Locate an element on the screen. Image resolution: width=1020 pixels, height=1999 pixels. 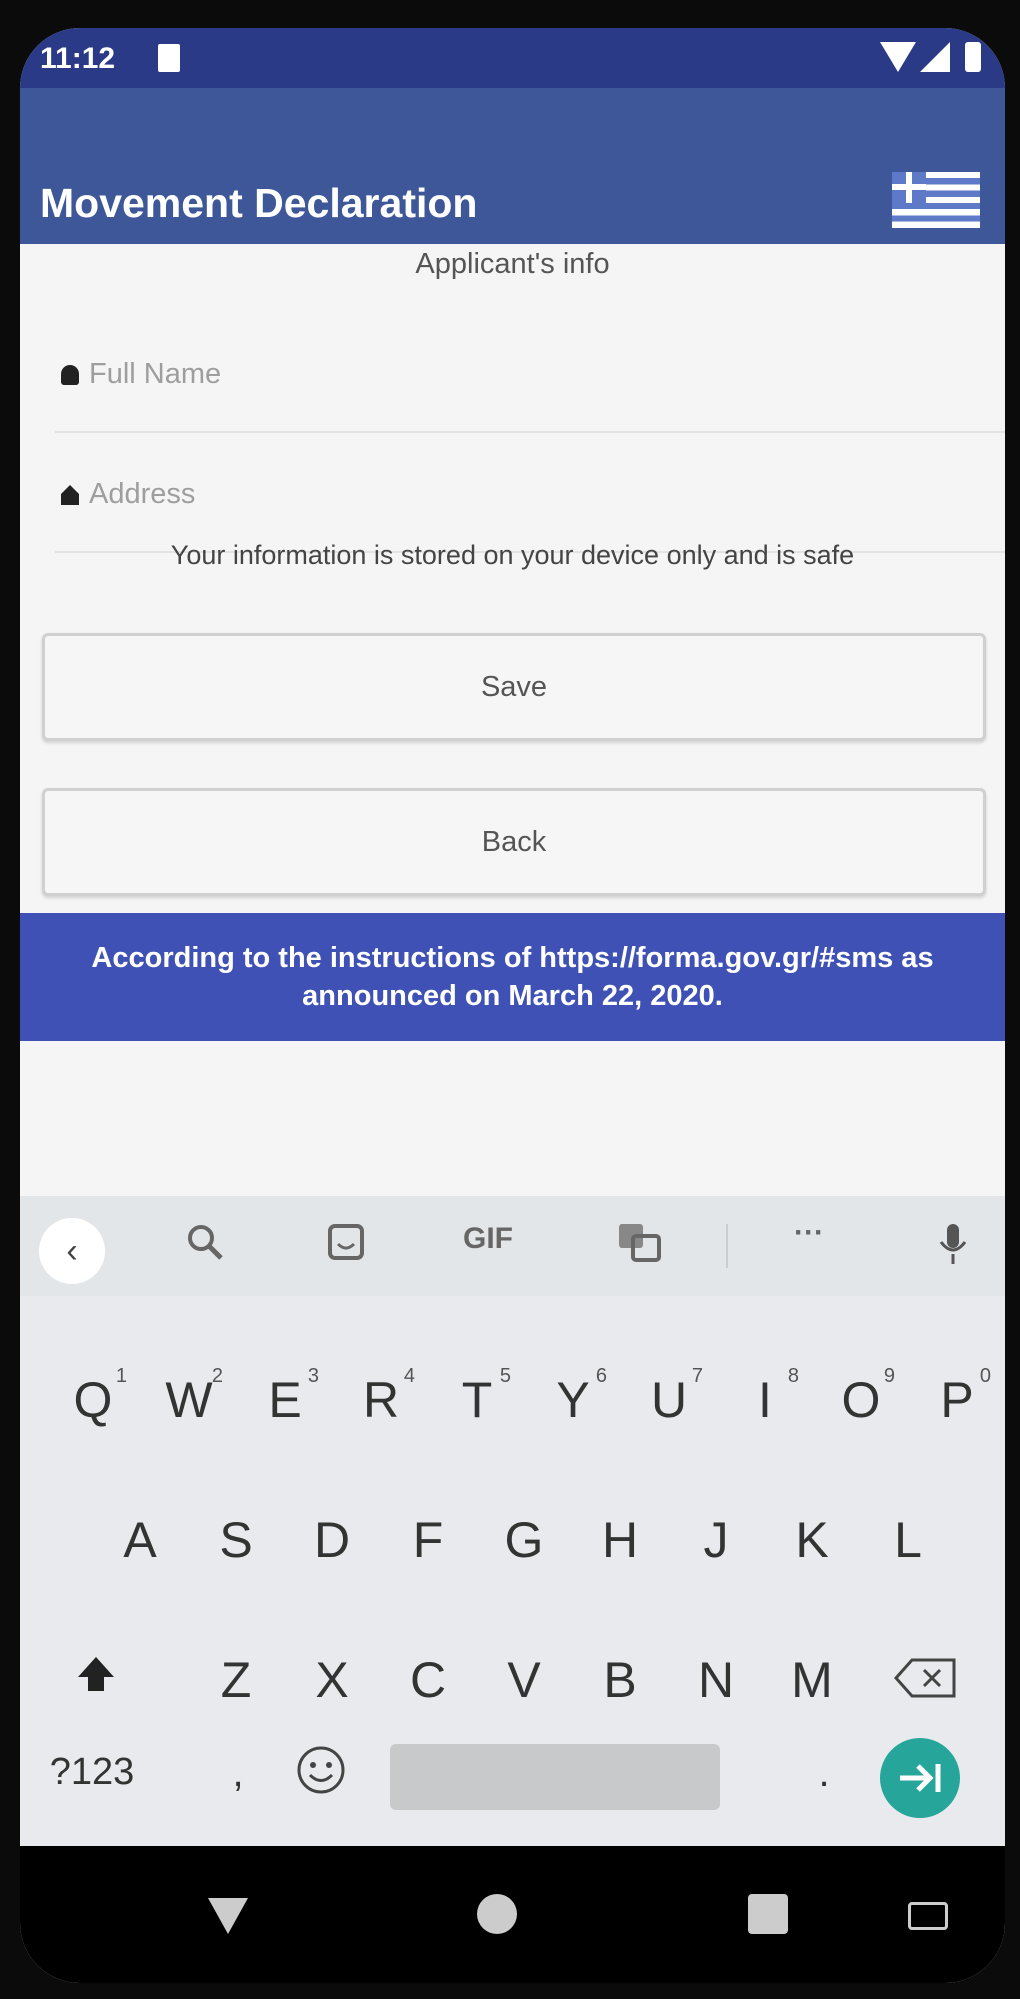
key-label: Z is located at coordinates (236, 1680).